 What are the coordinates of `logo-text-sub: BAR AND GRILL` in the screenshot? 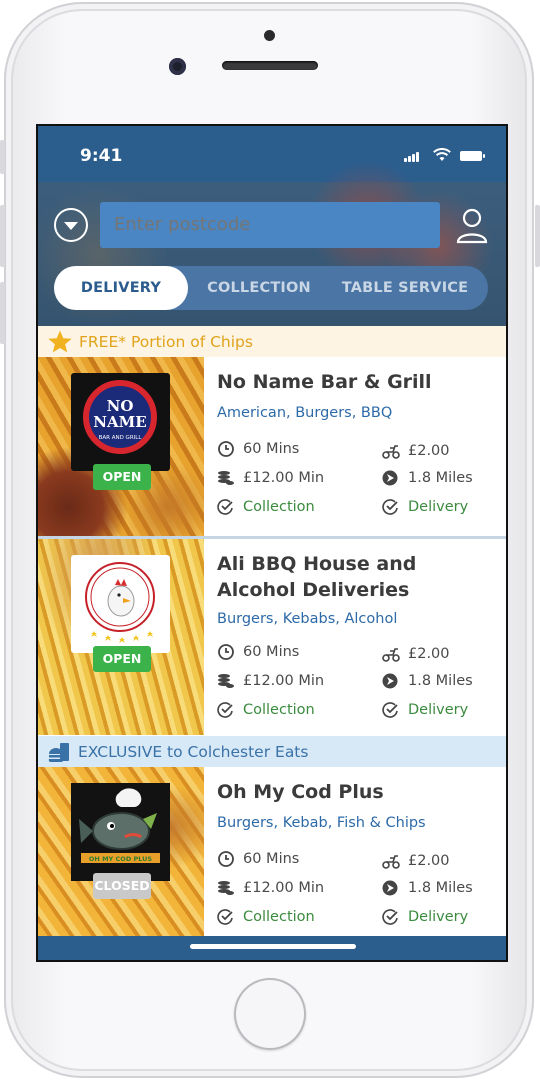 It's located at (121, 438).